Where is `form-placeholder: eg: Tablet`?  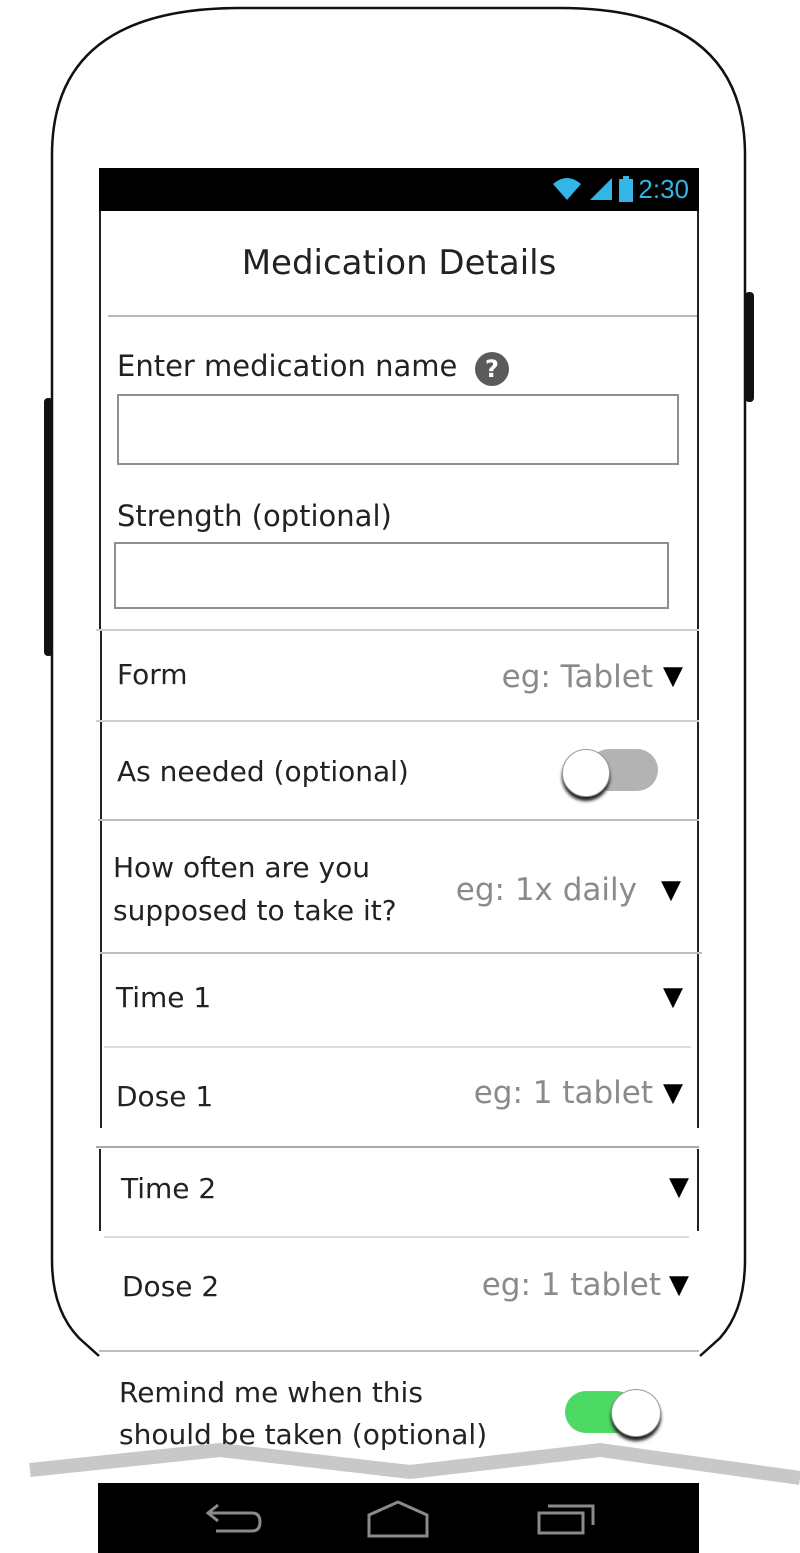 form-placeholder: eg: Tablet is located at coordinates (577, 677).